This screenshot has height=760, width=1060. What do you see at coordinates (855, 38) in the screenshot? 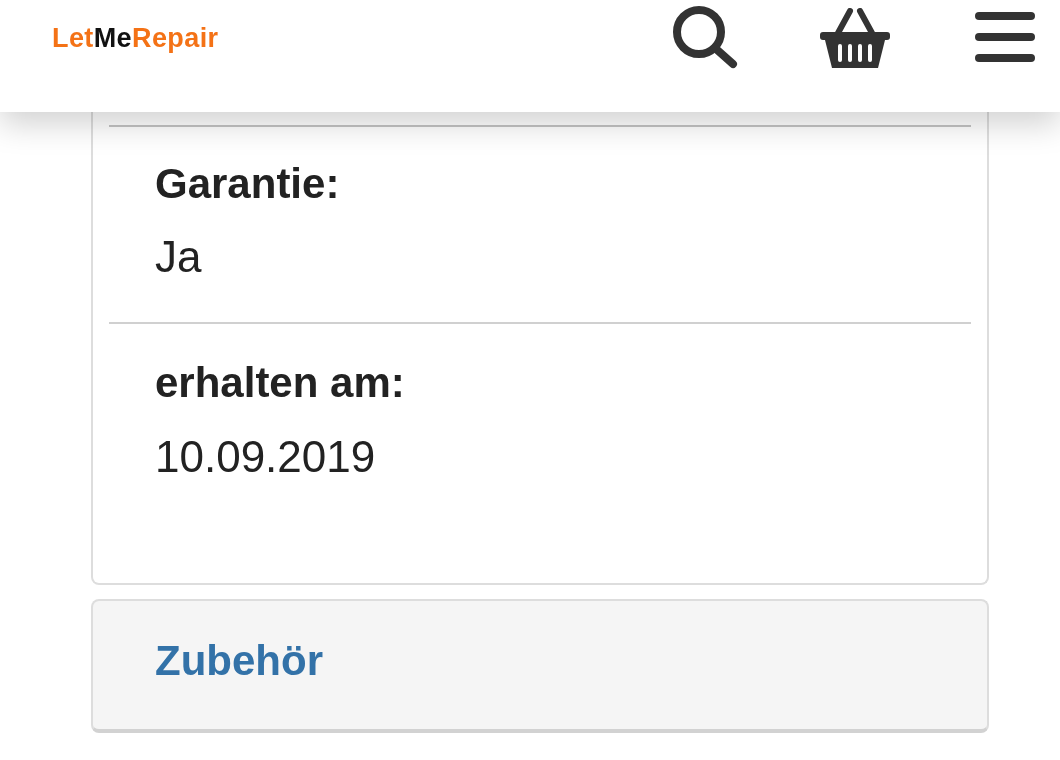
I see `basket-icon` at bounding box center [855, 38].